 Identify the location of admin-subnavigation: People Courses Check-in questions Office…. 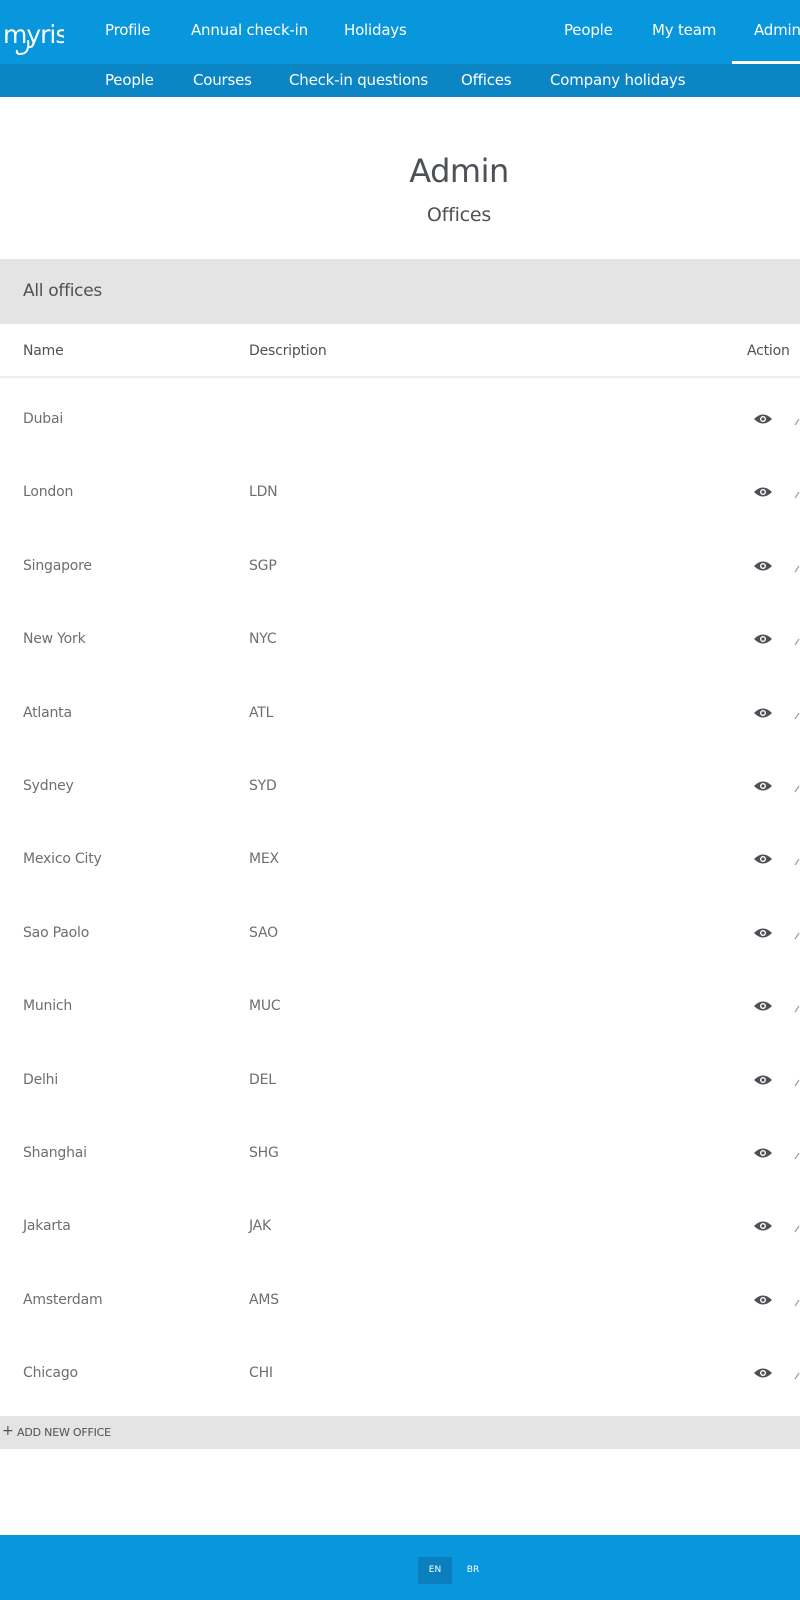
(400, 80).